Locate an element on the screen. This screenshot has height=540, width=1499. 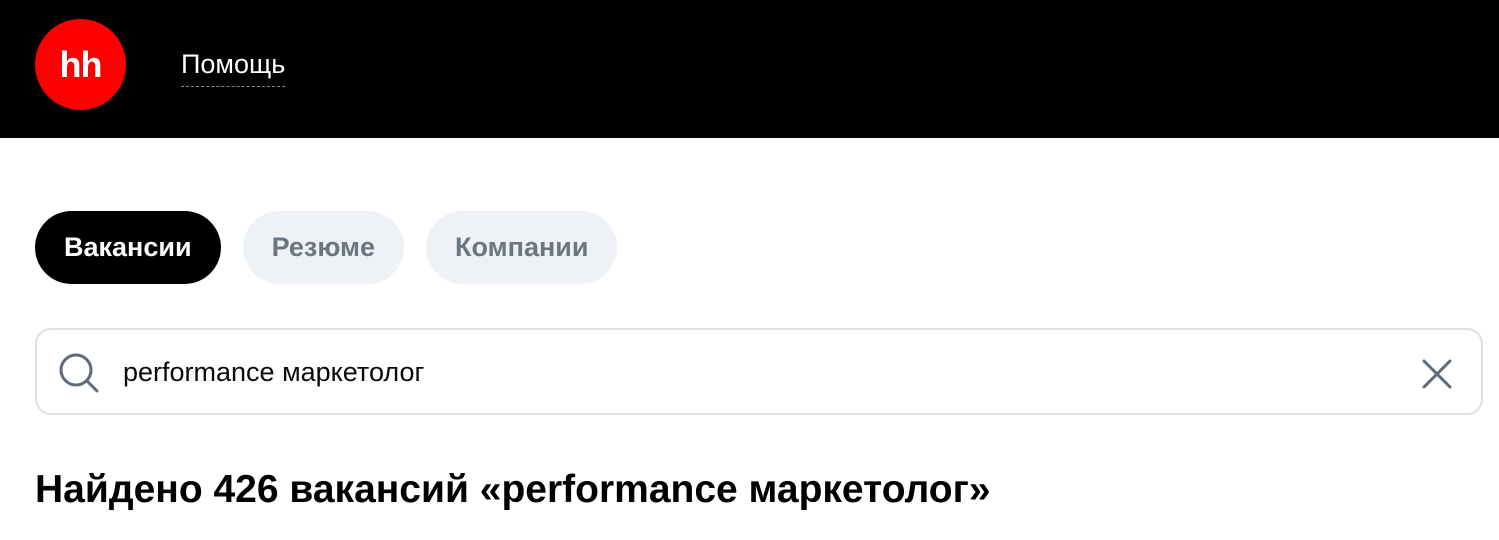
search-input is located at coordinates (753, 372).